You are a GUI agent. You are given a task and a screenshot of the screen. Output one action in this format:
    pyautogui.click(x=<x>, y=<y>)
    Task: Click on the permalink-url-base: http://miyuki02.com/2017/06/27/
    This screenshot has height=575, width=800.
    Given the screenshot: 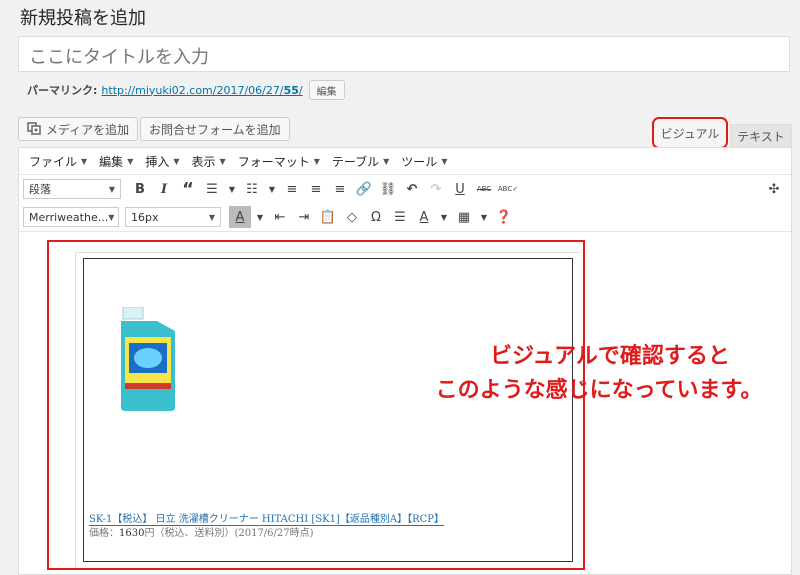 What is the action you would take?
    pyautogui.click(x=192, y=90)
    